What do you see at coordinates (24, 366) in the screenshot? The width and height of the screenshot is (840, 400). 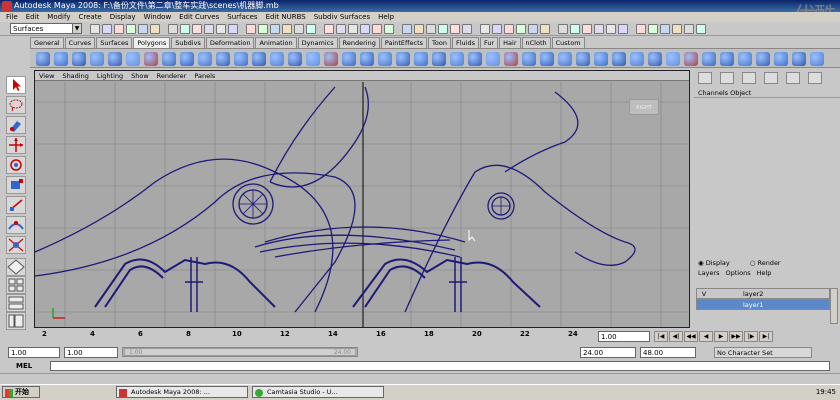 I see `mel-label: MEL` at bounding box center [24, 366].